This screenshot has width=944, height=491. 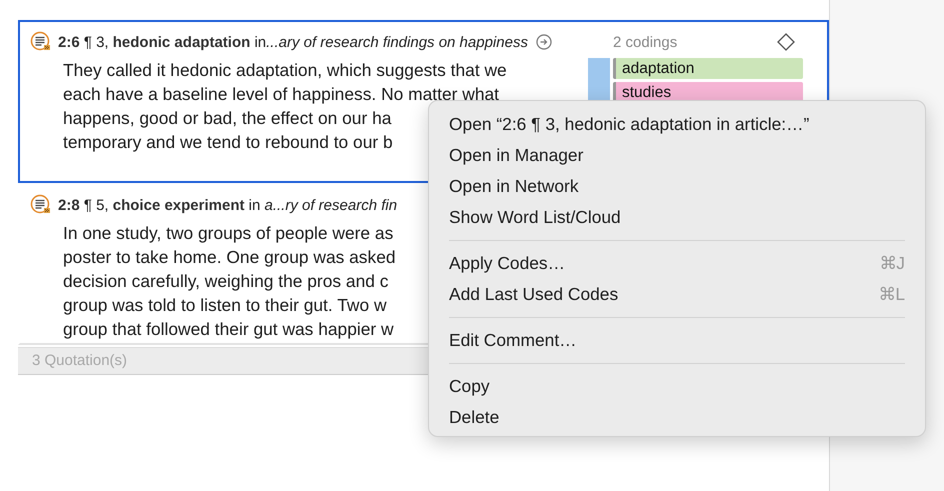 What do you see at coordinates (677, 417) in the screenshot?
I see `menu-item: Delete` at bounding box center [677, 417].